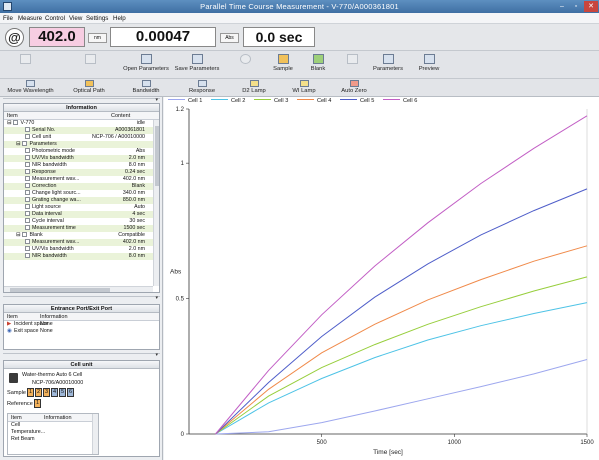 This screenshot has width=599, height=460. What do you see at coordinates (81, 214) in the screenshot?
I see `tree-row: Data interval 4 sec` at bounding box center [81, 214].